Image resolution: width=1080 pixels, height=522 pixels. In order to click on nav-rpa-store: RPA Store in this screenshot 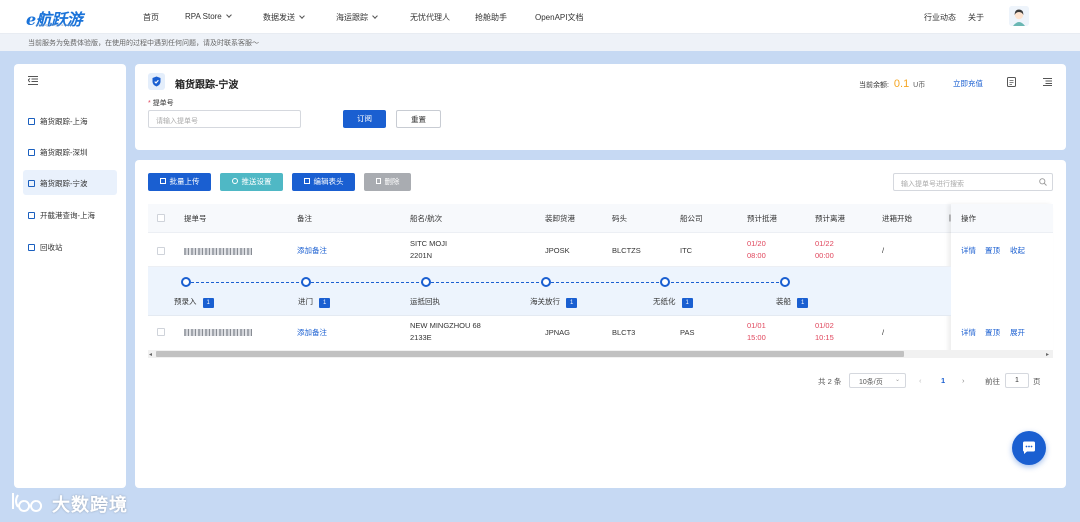, I will do `click(208, 16)`.